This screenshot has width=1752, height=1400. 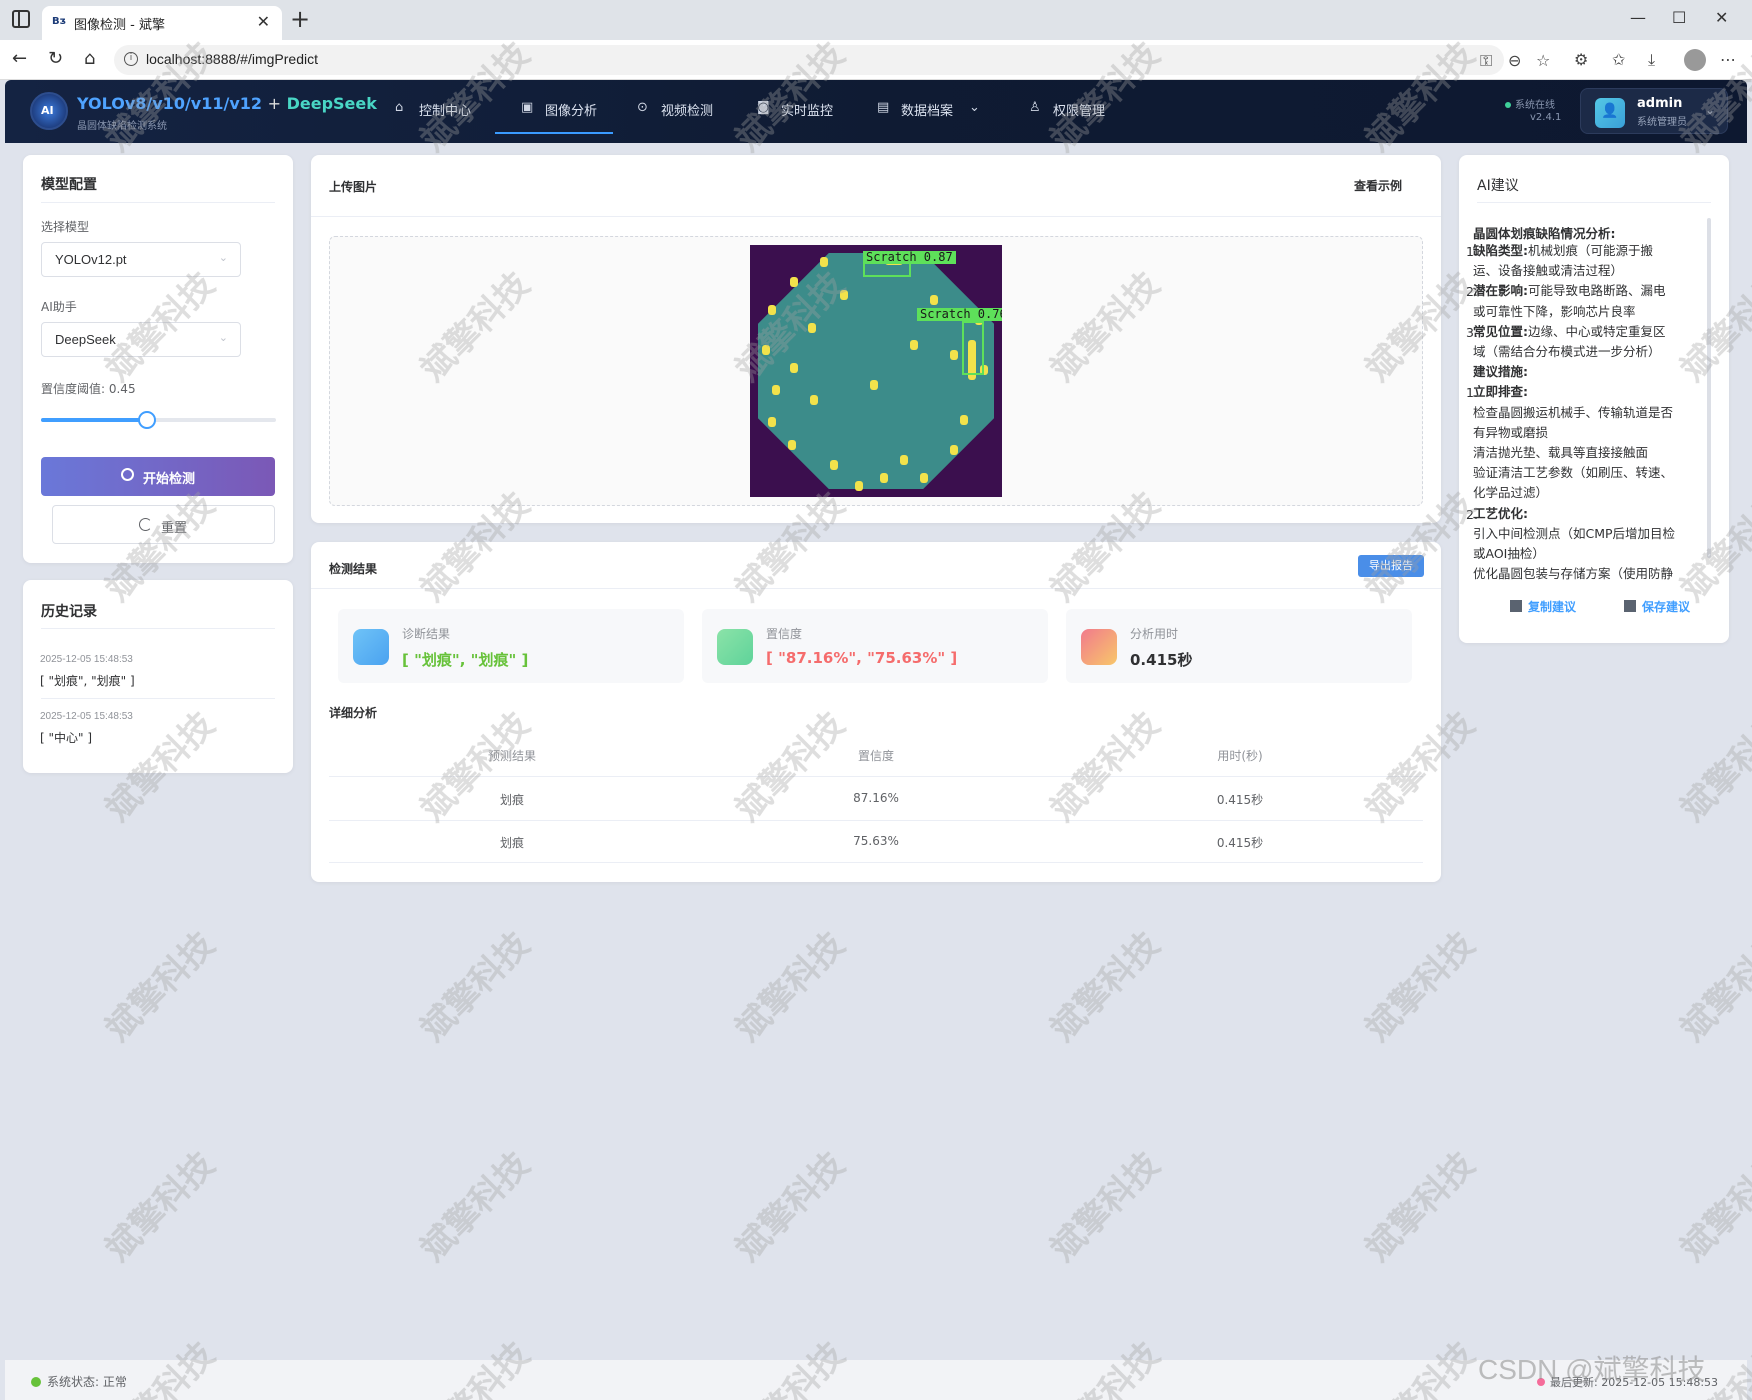 I want to click on stat-duration: 分析用时 0.415秒, so click(x=1239, y=646).